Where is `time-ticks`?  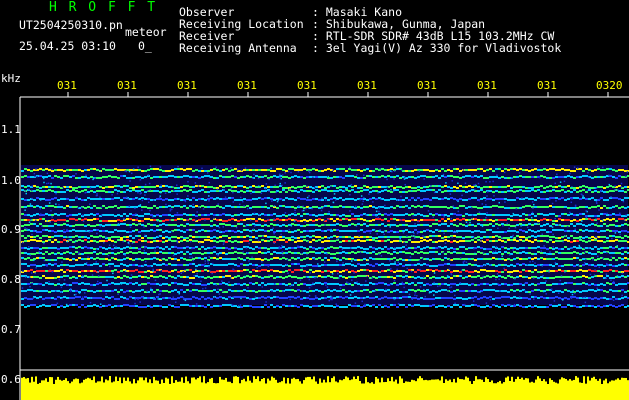
time-ticks is located at coordinates (338, 94).